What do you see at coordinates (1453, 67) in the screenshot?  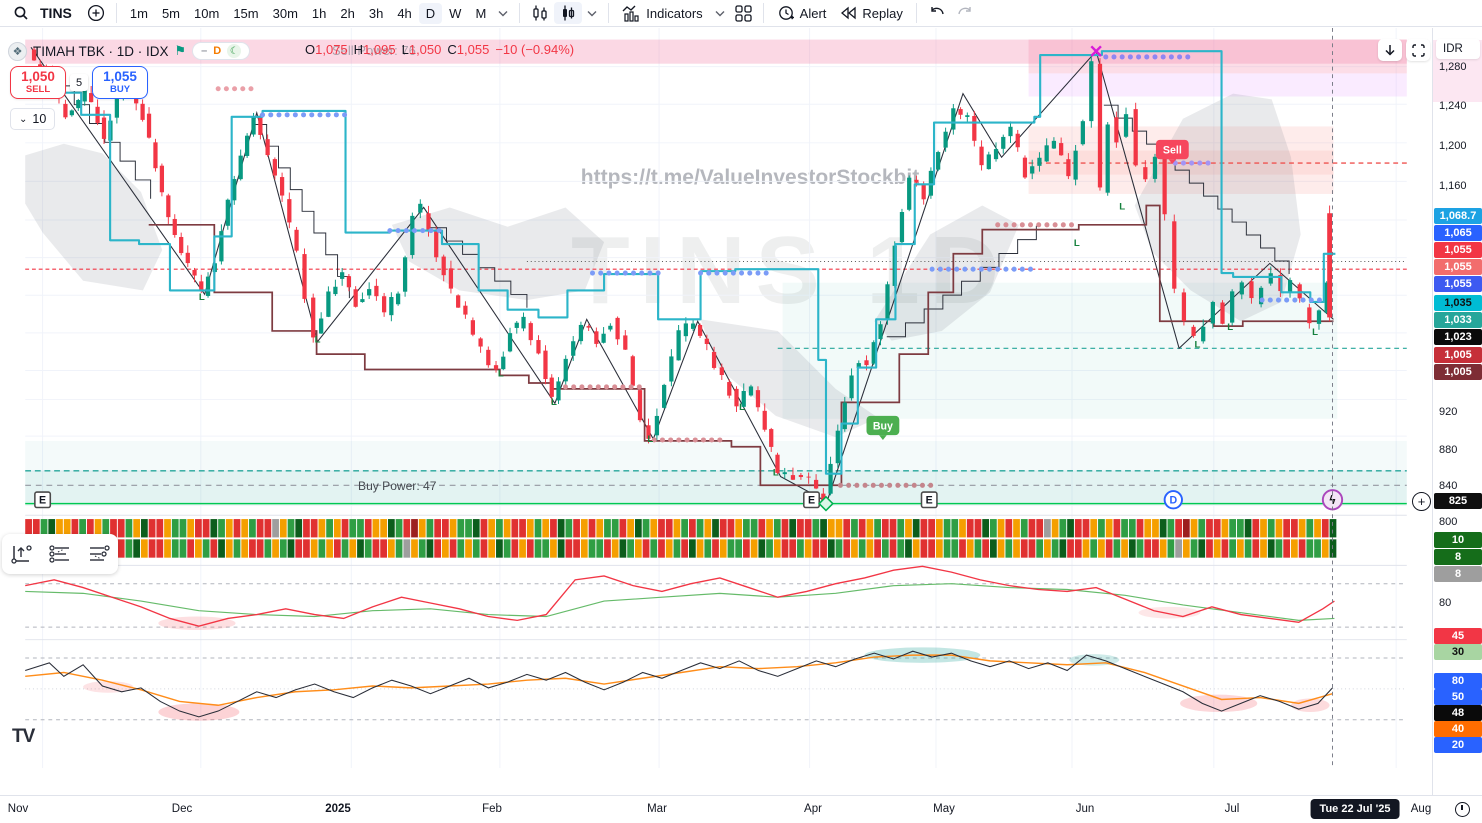 I see `price-grid-label: 1,280` at bounding box center [1453, 67].